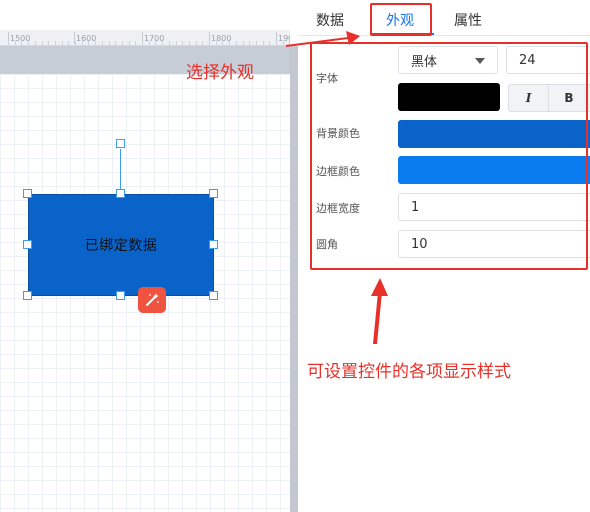 This screenshot has height=512, width=590. Describe the element at coordinates (27, 193) in the screenshot. I see `resize-handle-top-left` at that location.